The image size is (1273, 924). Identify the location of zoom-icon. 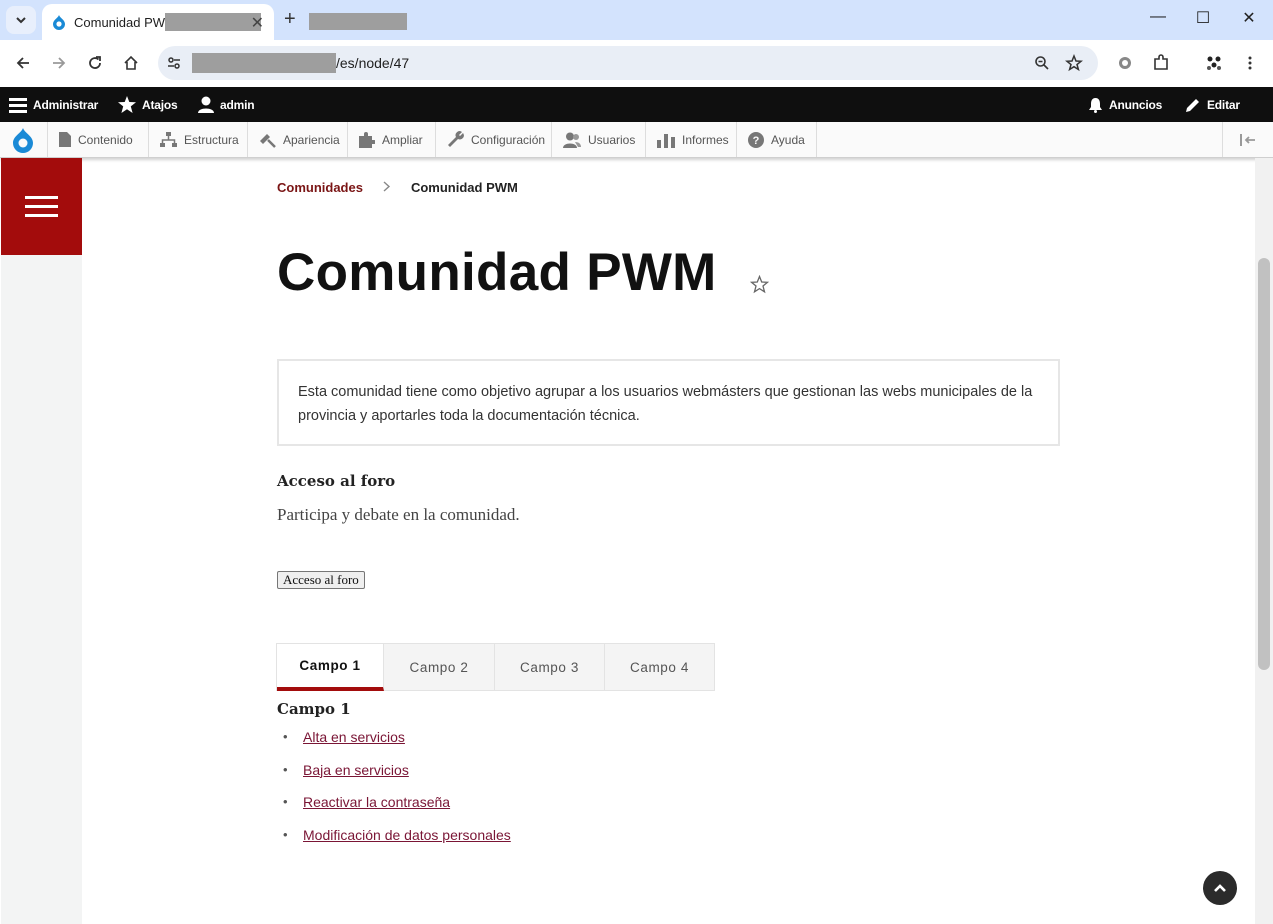
(1042, 63).